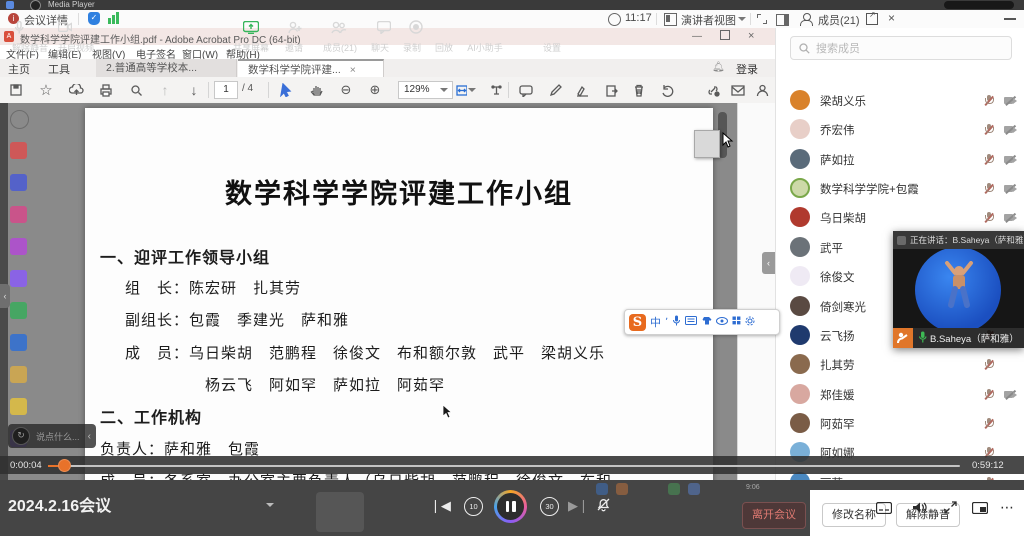 The image size is (1024, 536). Describe the element at coordinates (375, 90) in the screenshot. I see `zoom-in-icon: ⊕` at that location.